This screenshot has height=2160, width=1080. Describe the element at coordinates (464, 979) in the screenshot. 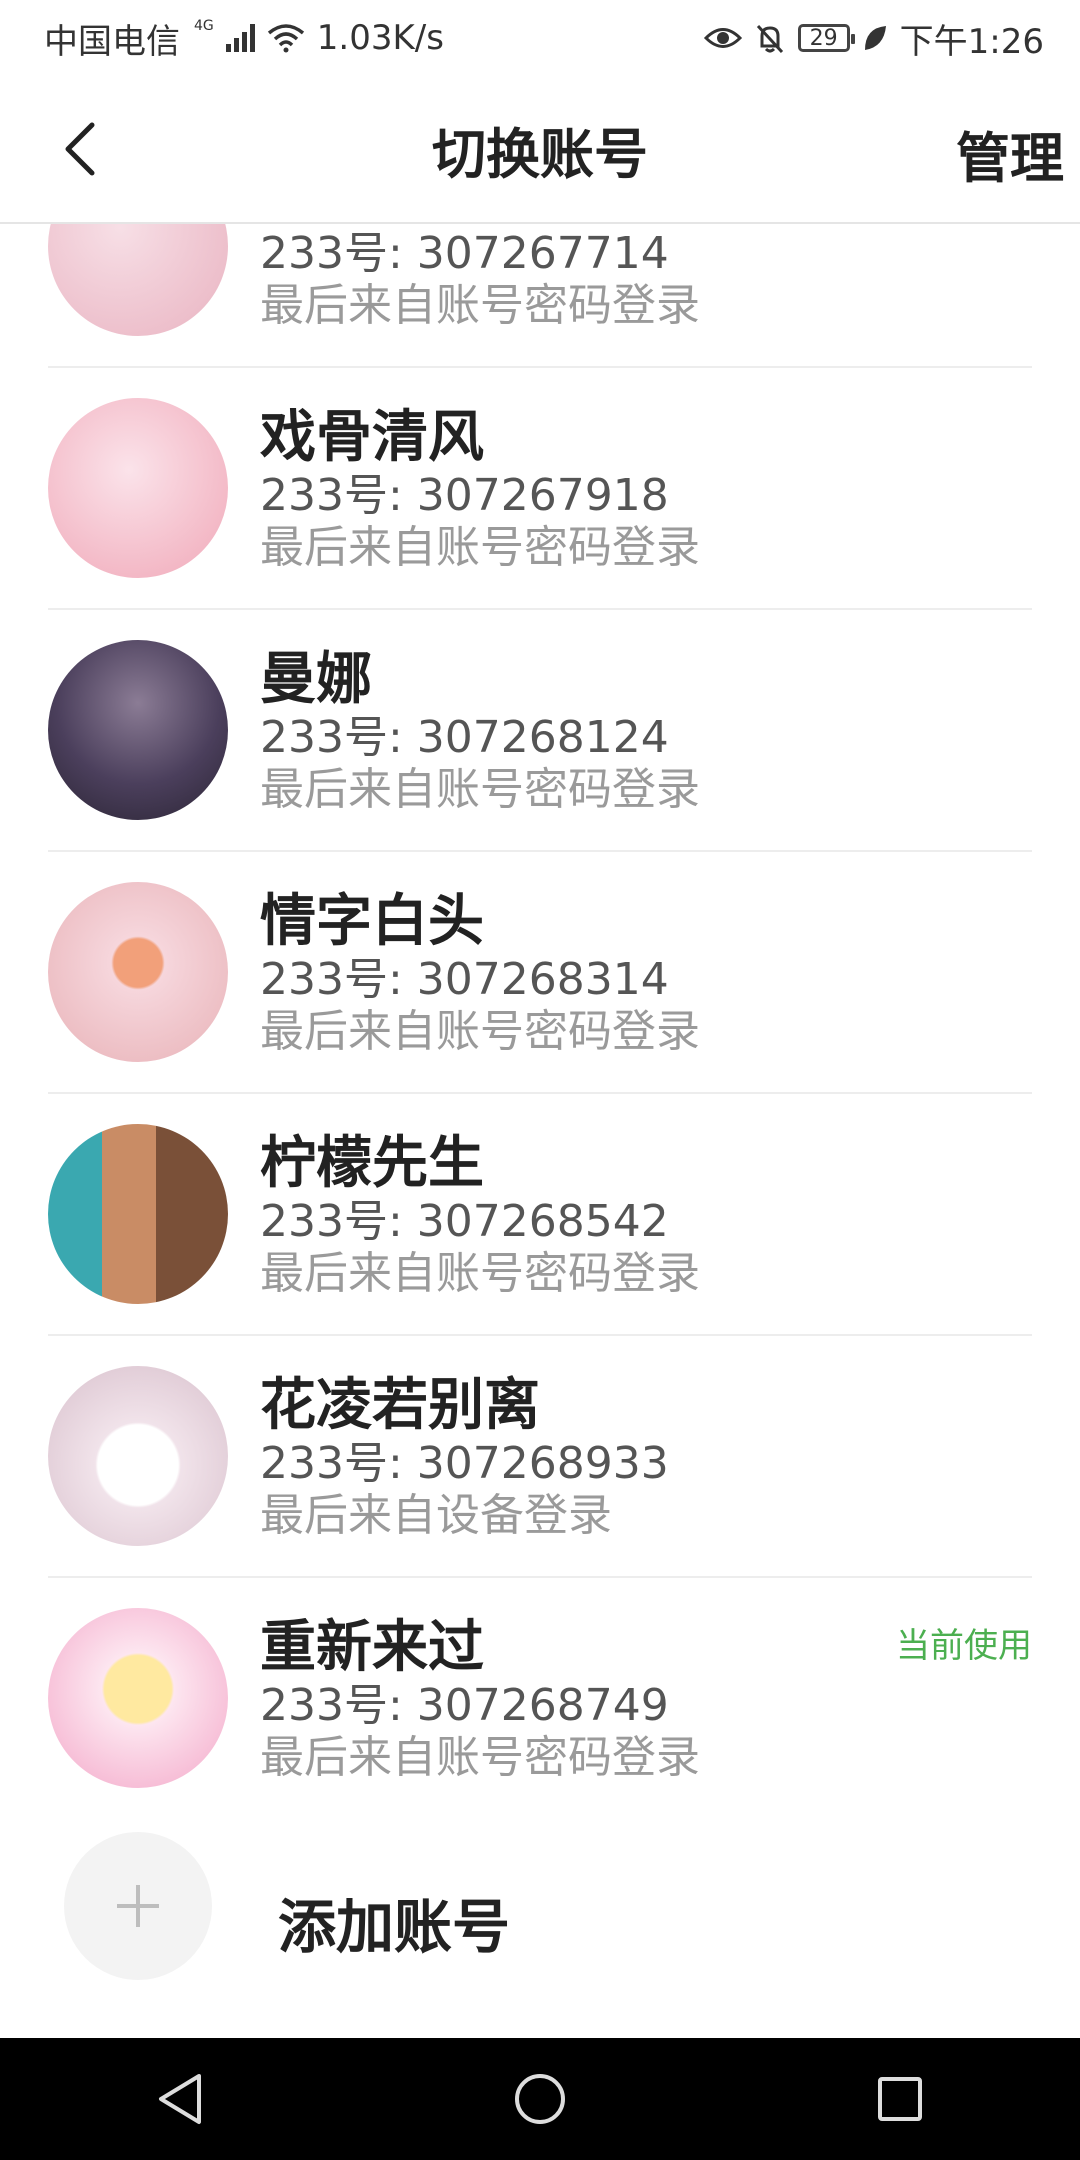

I see `account-id: 233号: 307268314` at that location.